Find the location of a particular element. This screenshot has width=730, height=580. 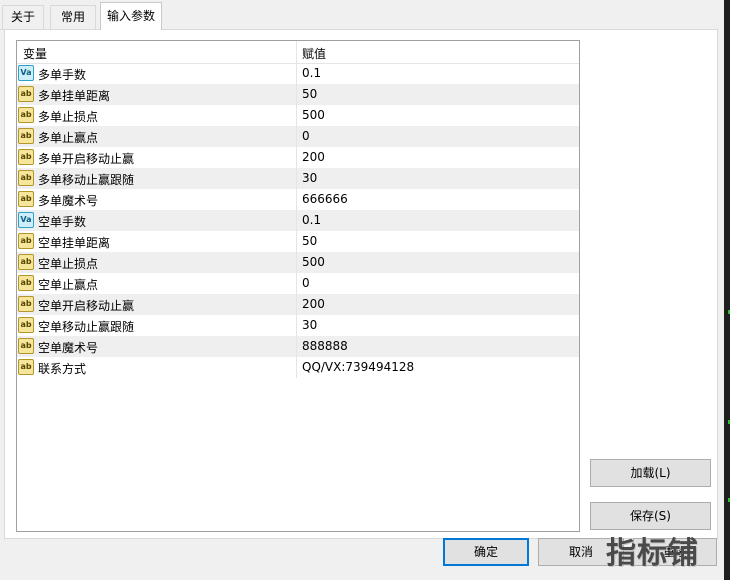

variable-name: 多单移动止赢跟随 is located at coordinates (86, 180).